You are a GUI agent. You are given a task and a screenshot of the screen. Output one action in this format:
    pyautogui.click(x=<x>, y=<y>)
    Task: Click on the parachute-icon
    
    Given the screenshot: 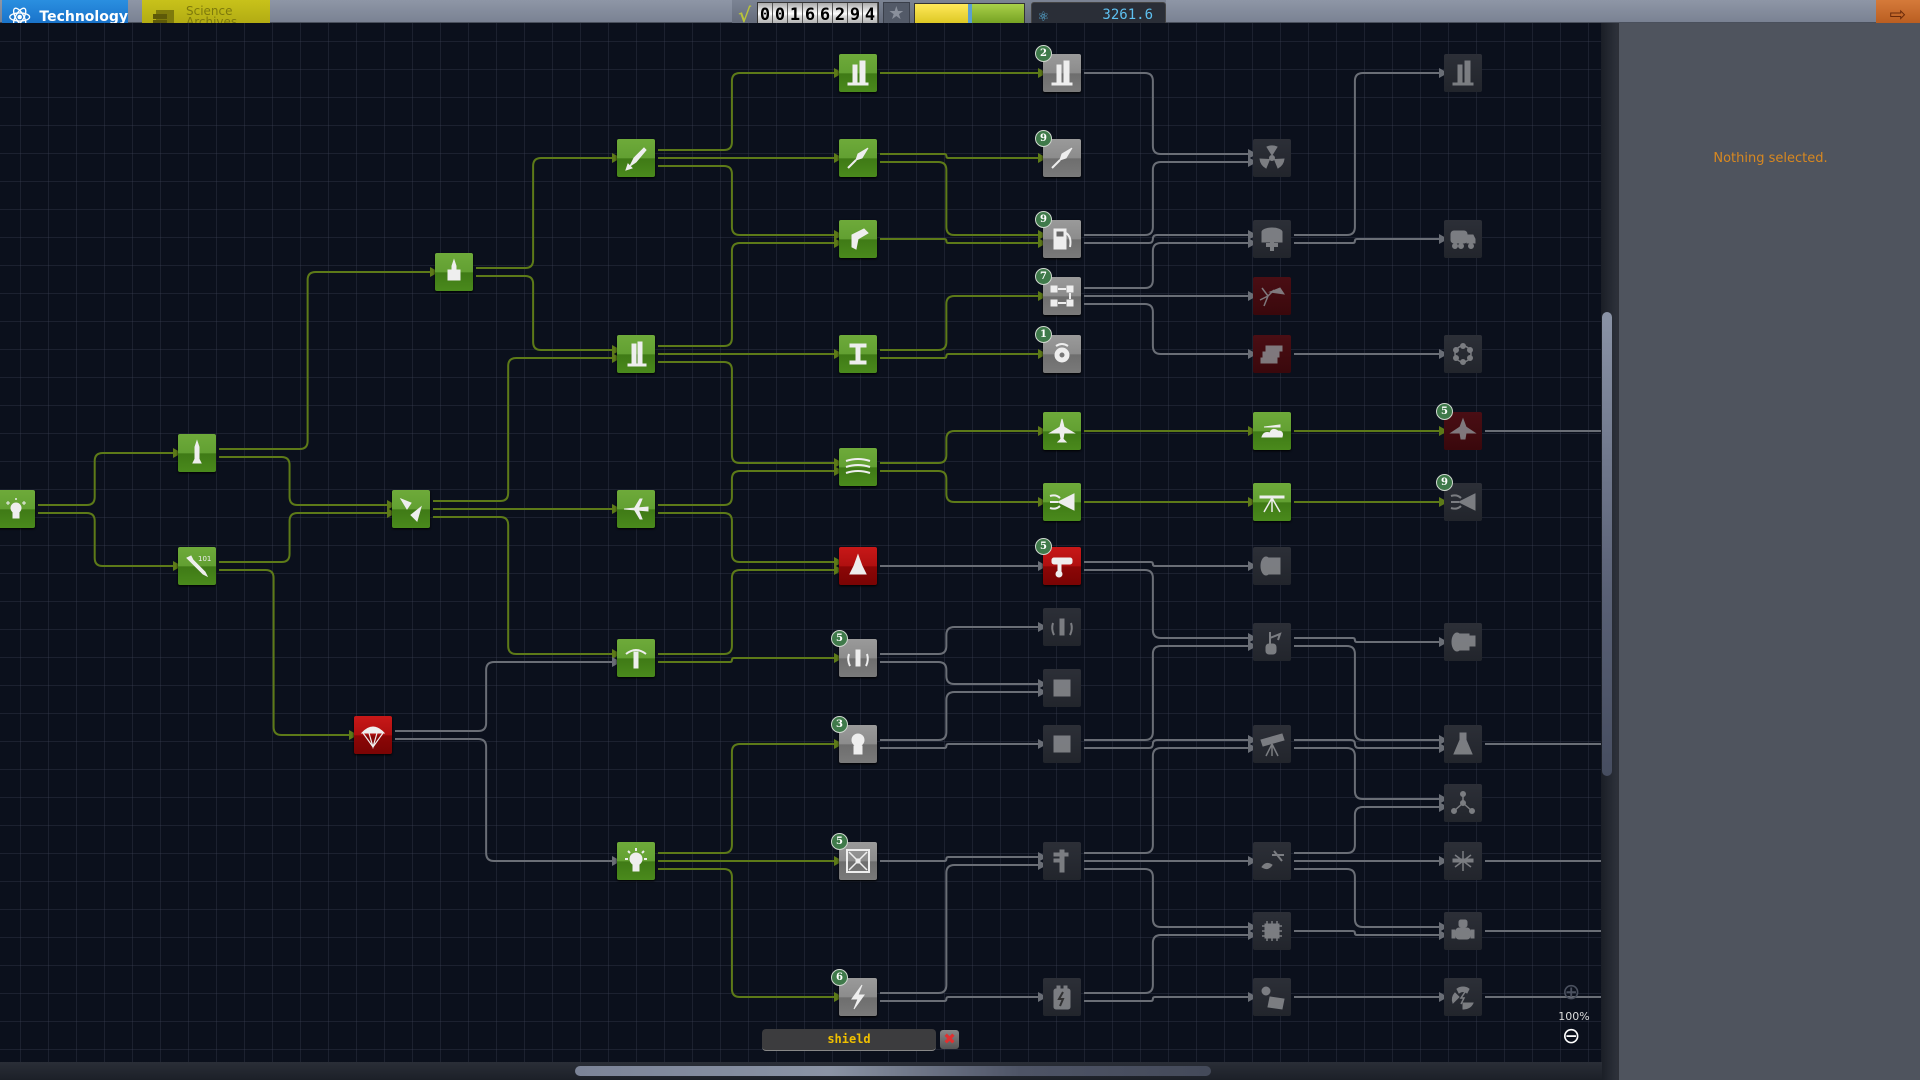 What is the action you would take?
    pyautogui.click(x=373, y=737)
    